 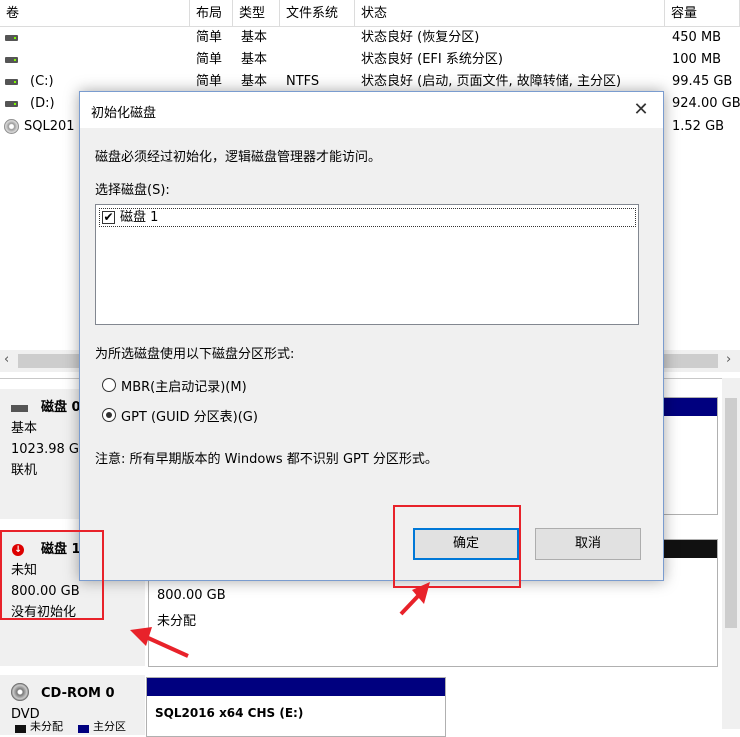 I want to click on arrow-to-disk1, so click(x=167, y=646).